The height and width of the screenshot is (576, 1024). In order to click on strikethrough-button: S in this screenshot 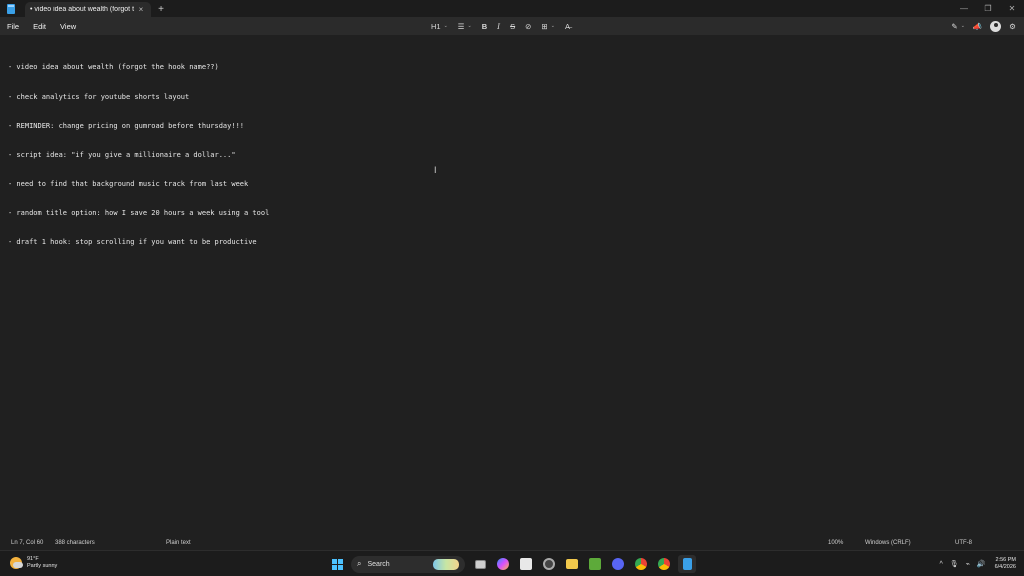, I will do `click(512, 26)`.